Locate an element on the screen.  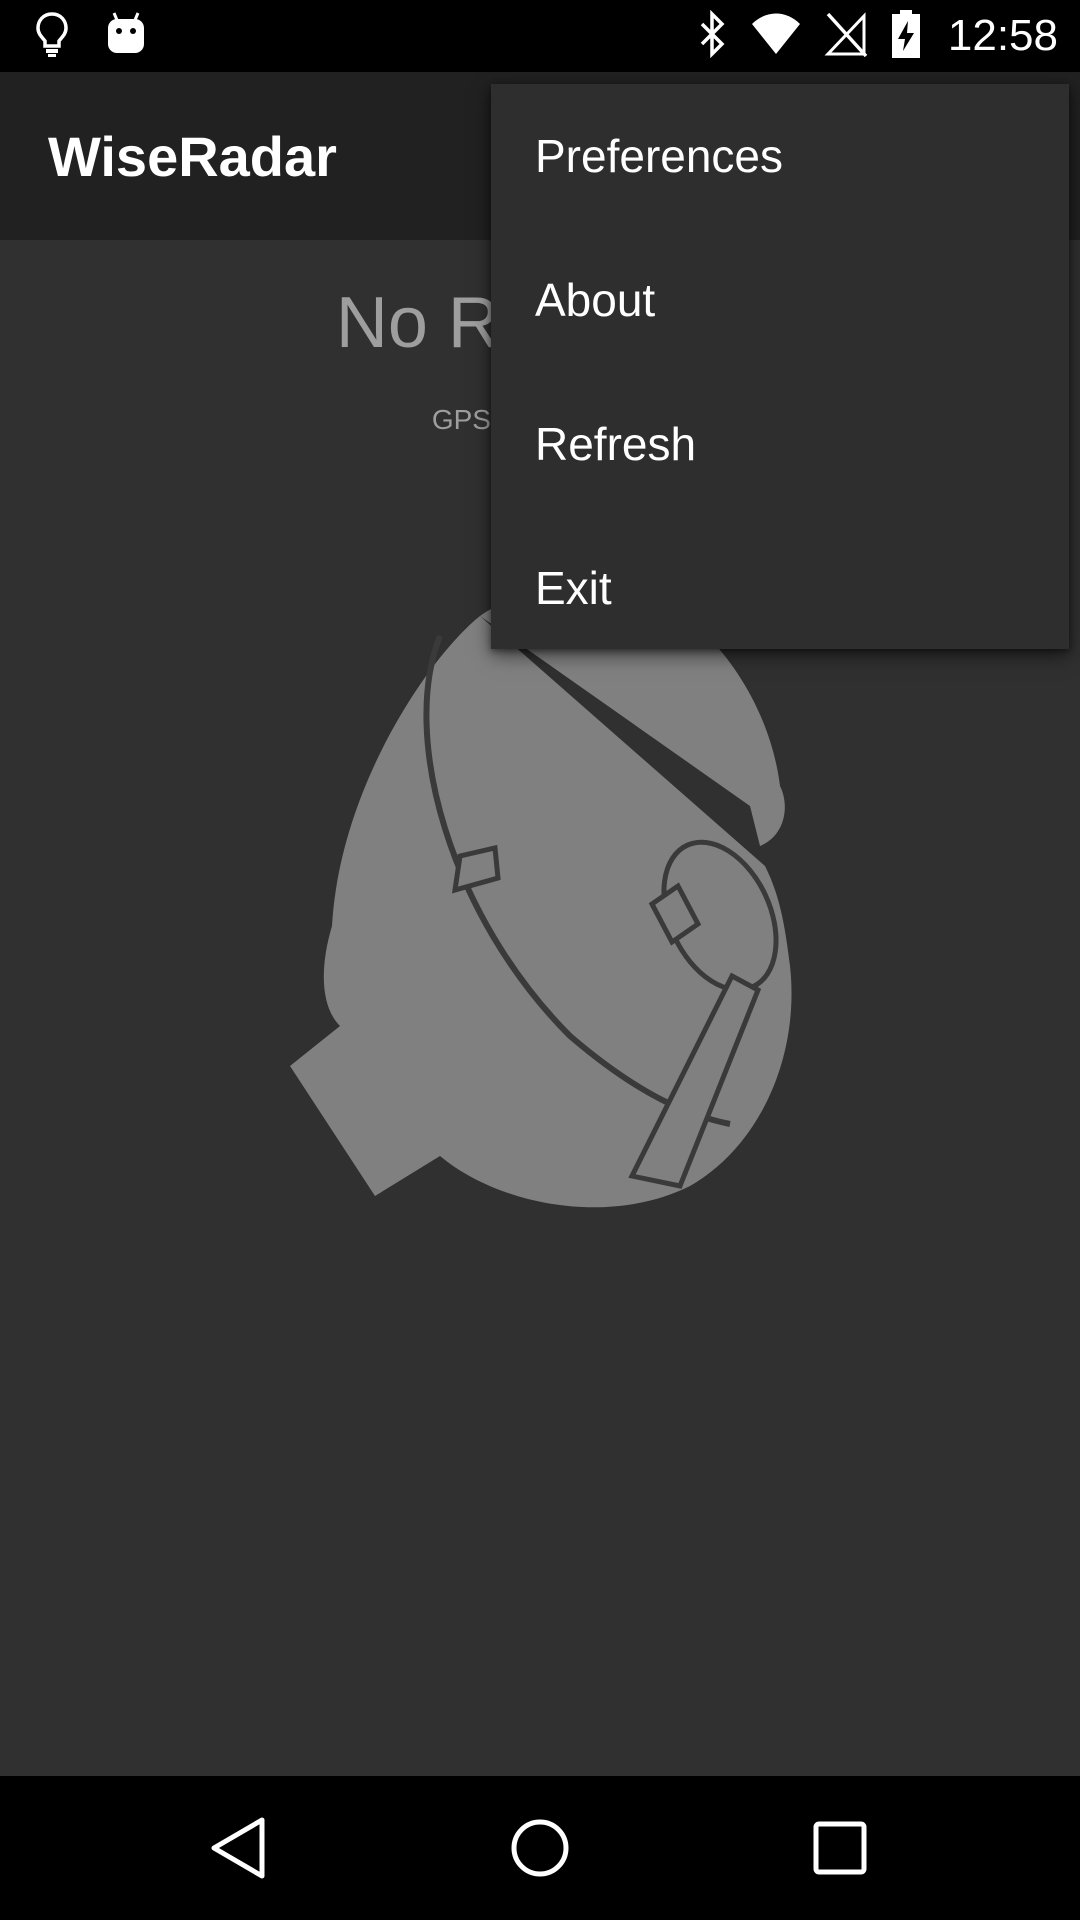
battery-charging-icon is located at coordinates (906, 36).